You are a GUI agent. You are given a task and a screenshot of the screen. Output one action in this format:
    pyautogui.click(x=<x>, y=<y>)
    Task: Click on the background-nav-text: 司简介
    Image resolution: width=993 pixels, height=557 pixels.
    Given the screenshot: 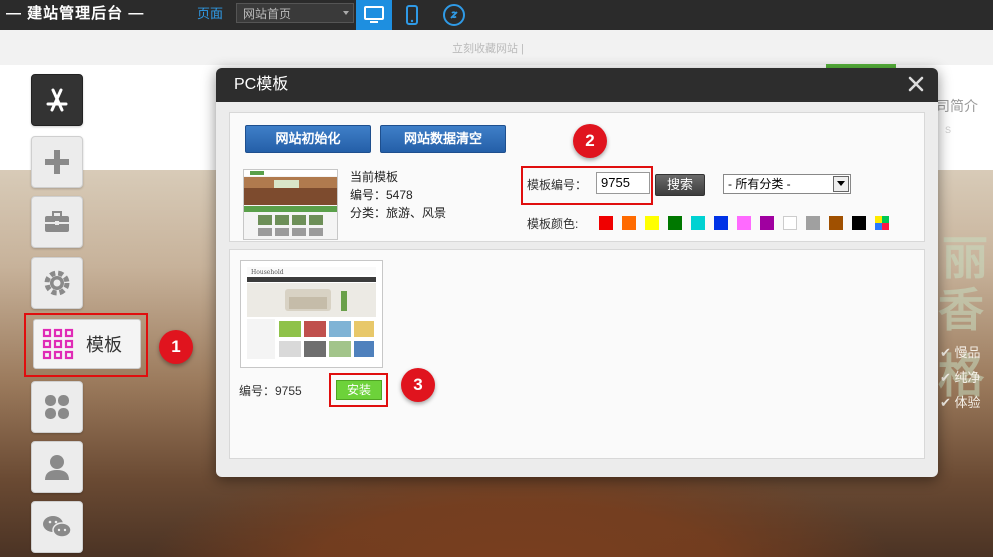 What is the action you would take?
    pyautogui.click(x=957, y=106)
    